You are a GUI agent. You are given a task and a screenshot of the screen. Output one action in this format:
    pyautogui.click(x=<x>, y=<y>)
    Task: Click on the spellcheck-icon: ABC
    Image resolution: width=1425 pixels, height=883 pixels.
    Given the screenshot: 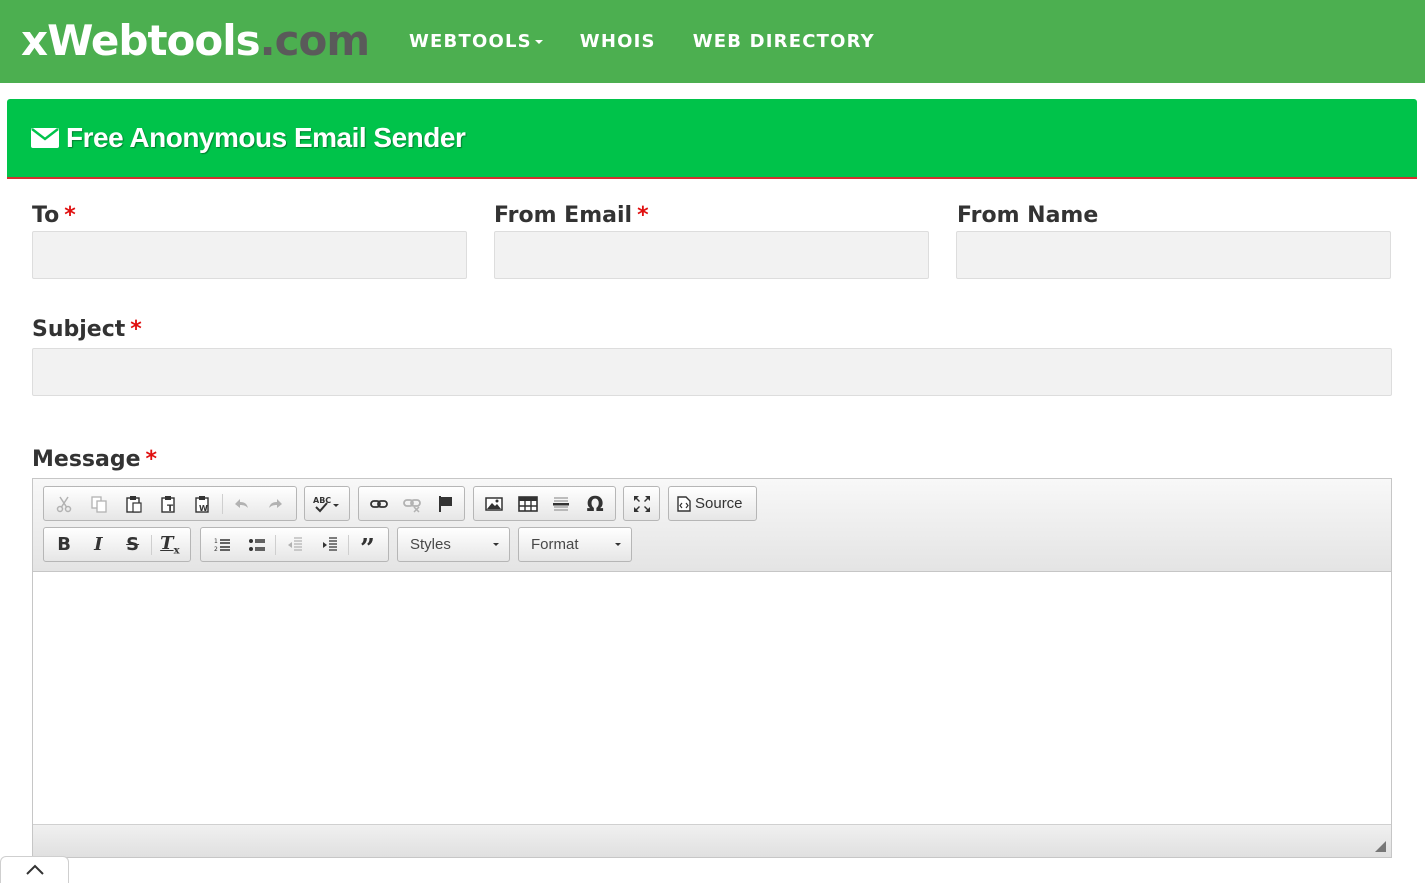 What is the action you would take?
    pyautogui.click(x=326, y=504)
    